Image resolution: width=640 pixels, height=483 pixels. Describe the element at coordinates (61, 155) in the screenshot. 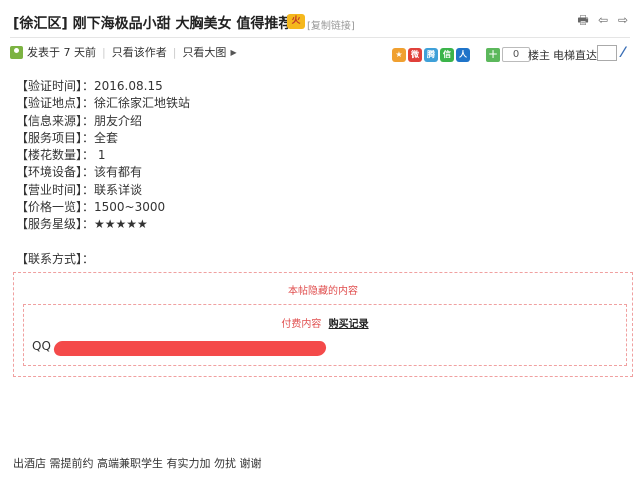

I see `info-count: 【楼花数量】： 1` at that location.